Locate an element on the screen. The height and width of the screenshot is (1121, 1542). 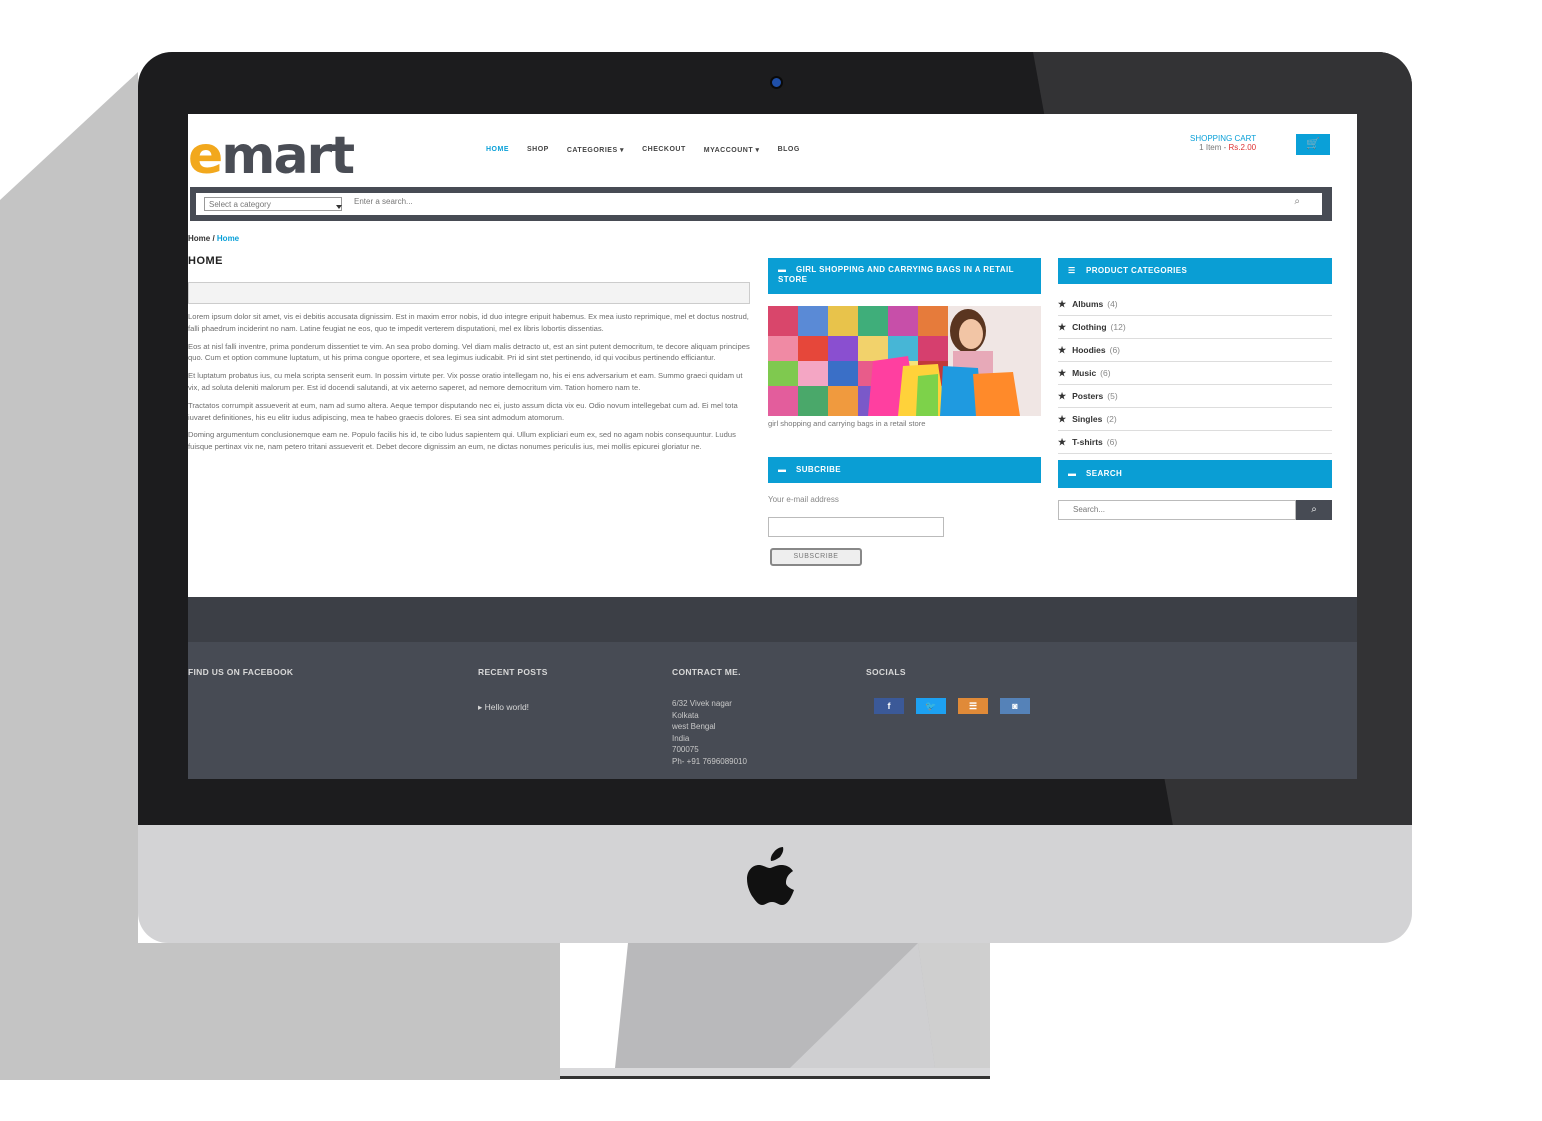
nav-myaccount: MYACCOUNT ▾ is located at coordinates (732, 150).